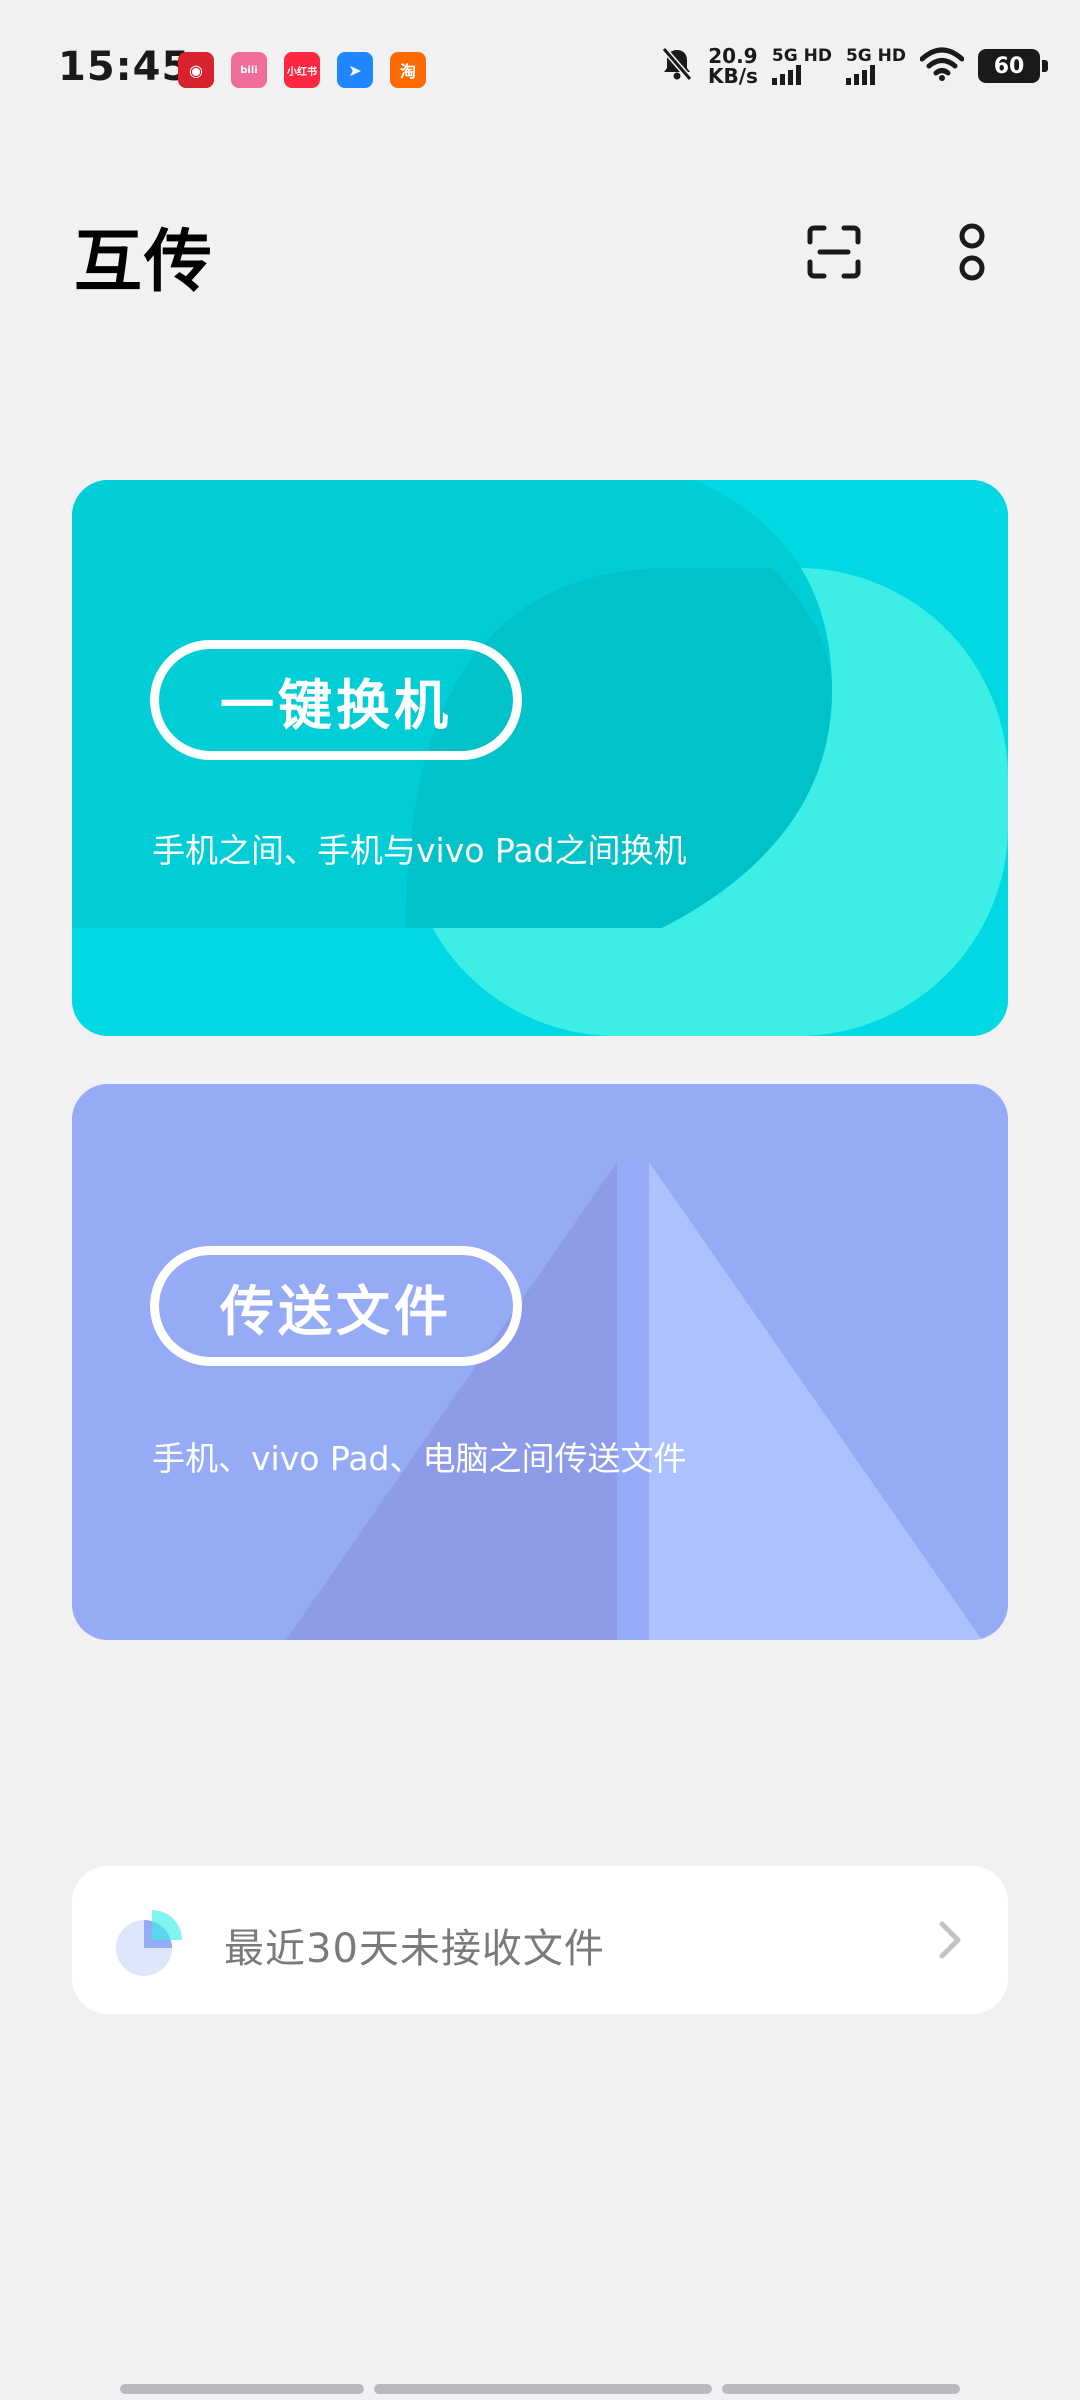  What do you see at coordinates (786, 75) in the screenshot?
I see `sim1-signal-bars-icon` at bounding box center [786, 75].